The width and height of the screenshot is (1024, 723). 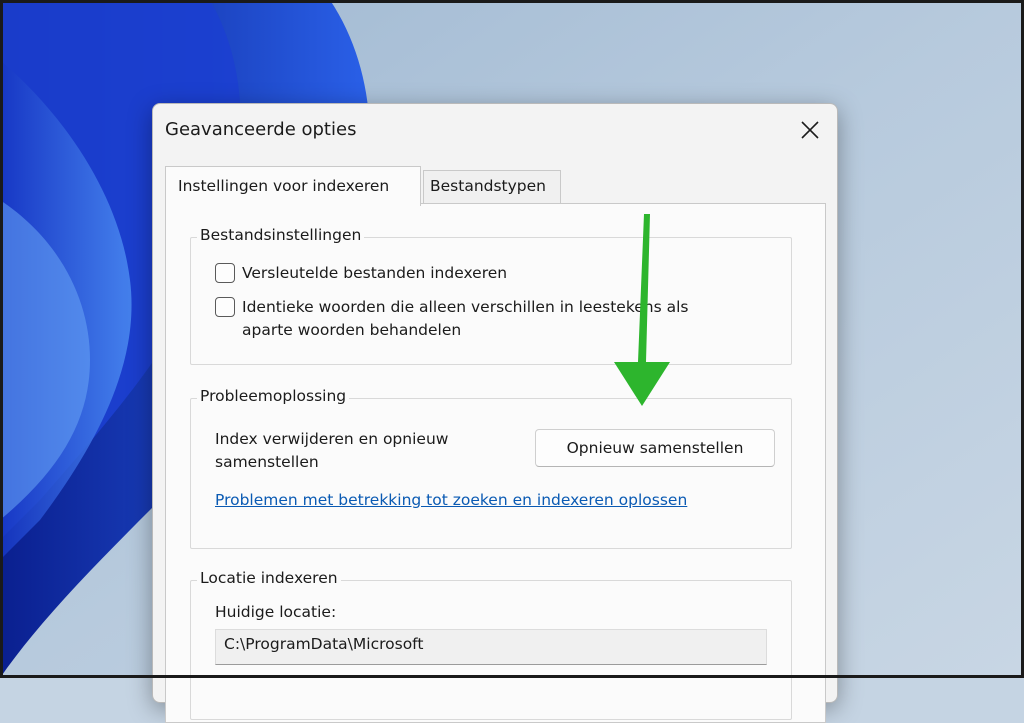 I want to click on tab-indexing-settings: Instellingen voor indexeren, so click(x=293, y=186).